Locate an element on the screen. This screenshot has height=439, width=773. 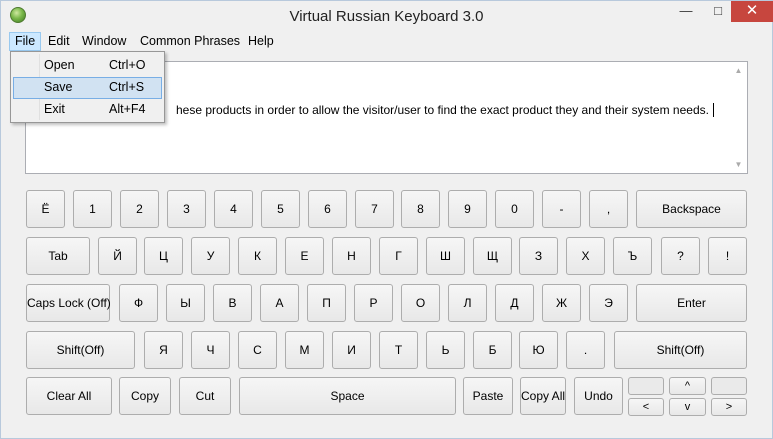
window-title: Virtual Russian Keyboard 3.0 is located at coordinates (386, 16).